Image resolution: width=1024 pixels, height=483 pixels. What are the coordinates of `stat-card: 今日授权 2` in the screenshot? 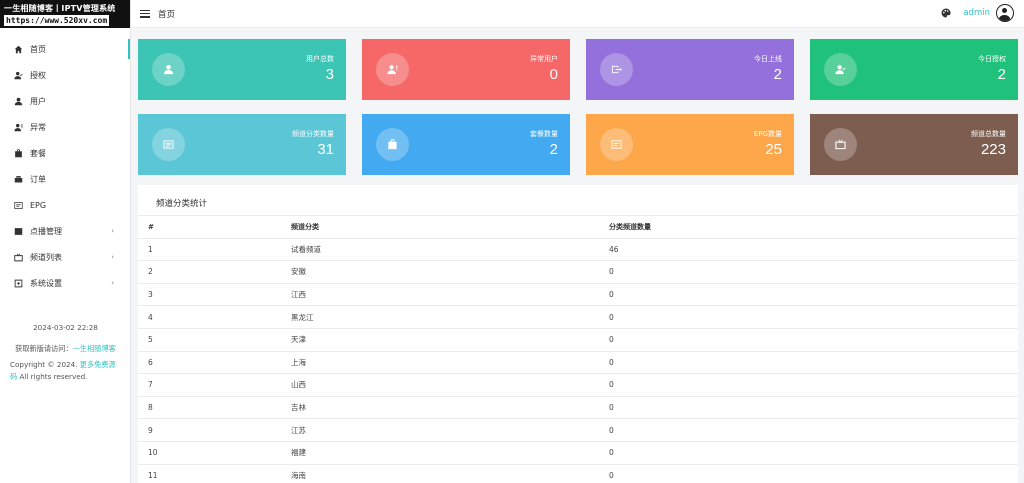 It's located at (914, 69).